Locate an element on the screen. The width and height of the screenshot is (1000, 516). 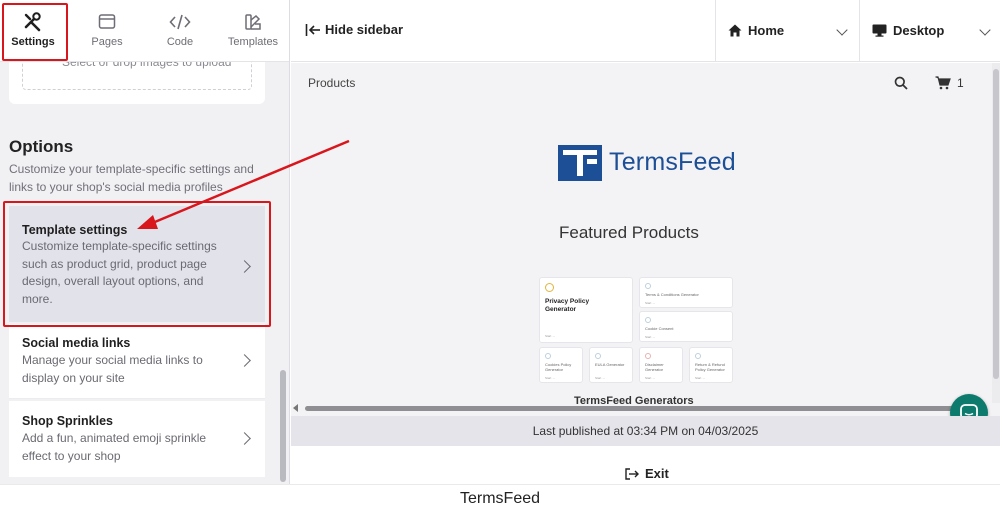
page-select-dropdown: Home is located at coordinates (787, 31).